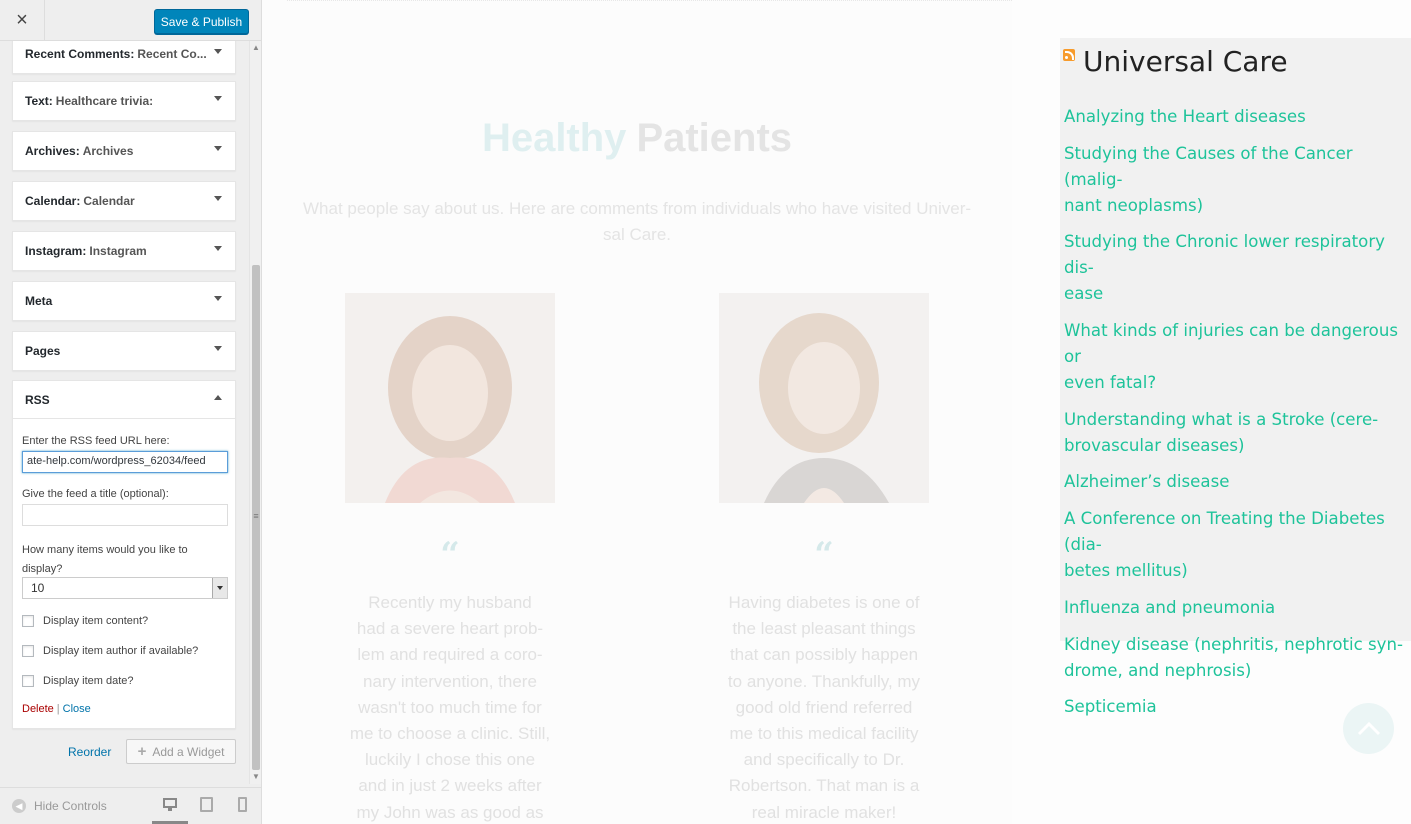 The image size is (1411, 824). I want to click on rss-icon, so click(1069, 54).